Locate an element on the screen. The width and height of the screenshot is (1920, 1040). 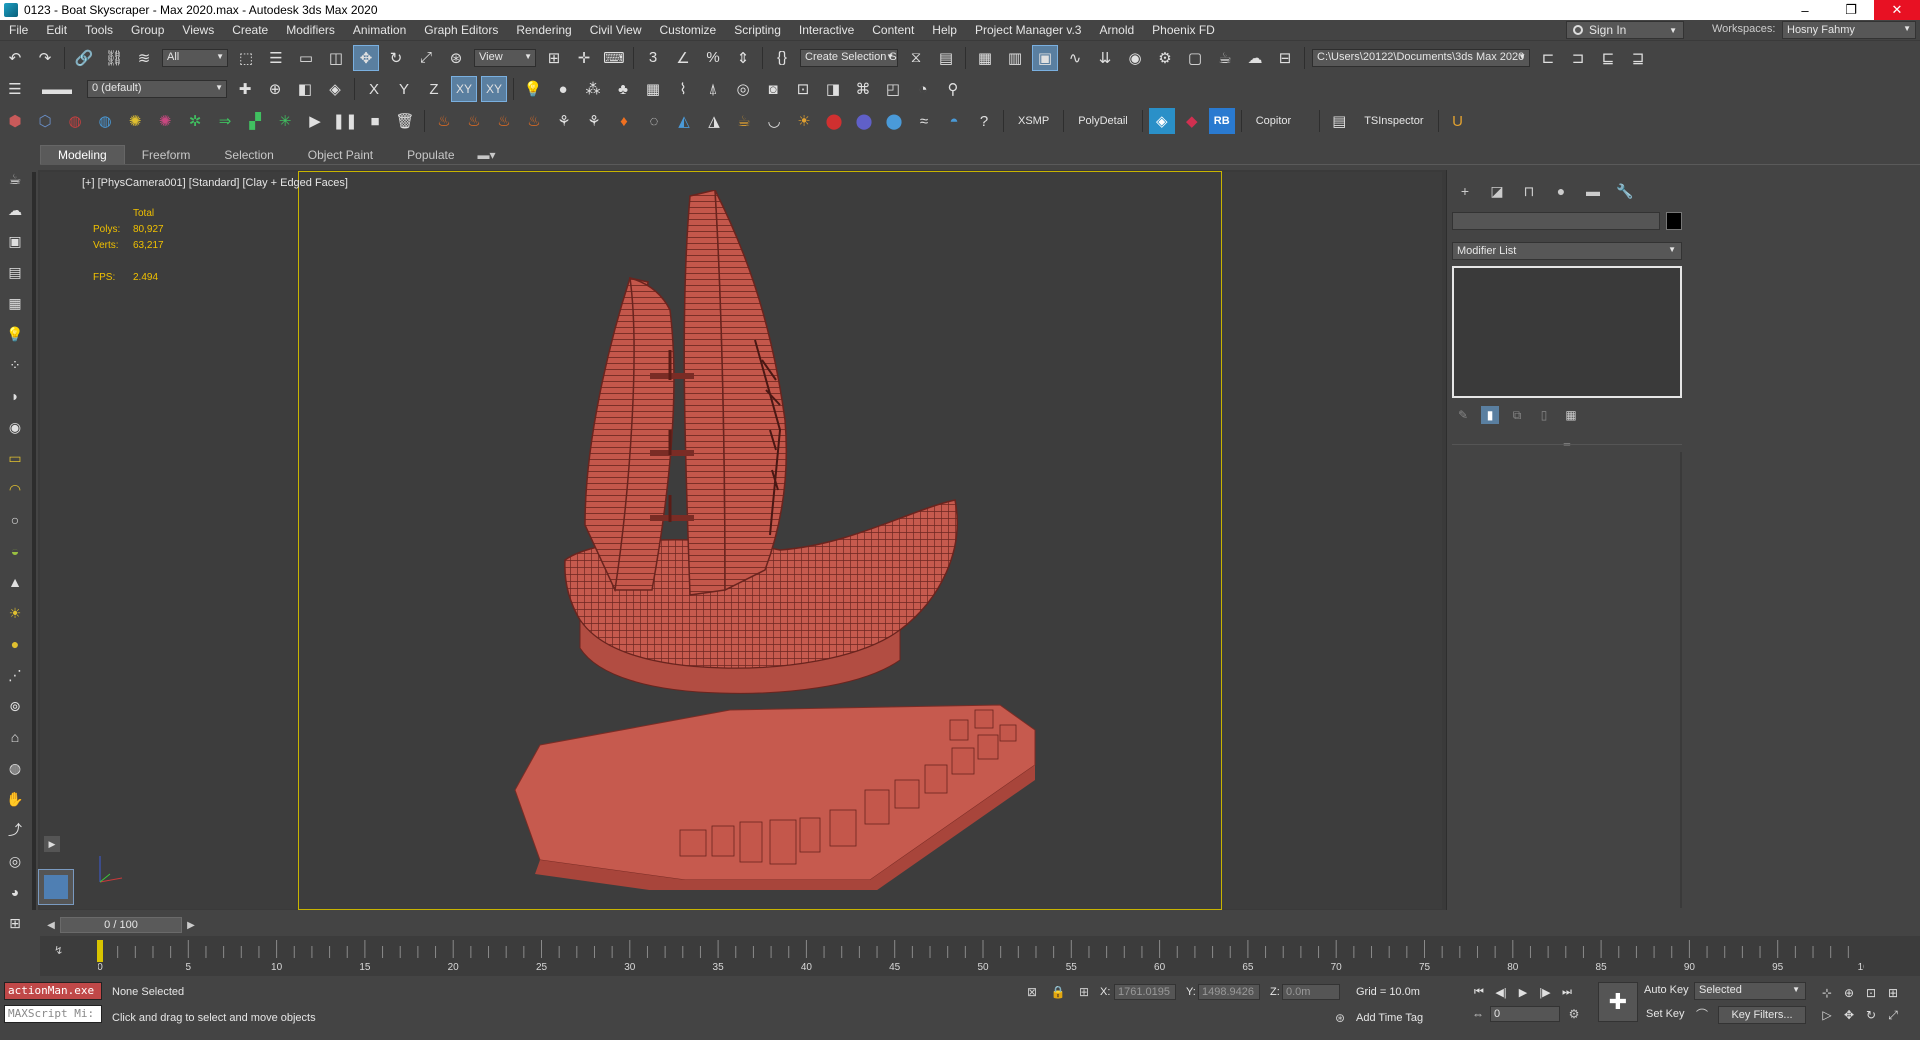
add-to-layer-icon: ⊕ is located at coordinates (275, 89).